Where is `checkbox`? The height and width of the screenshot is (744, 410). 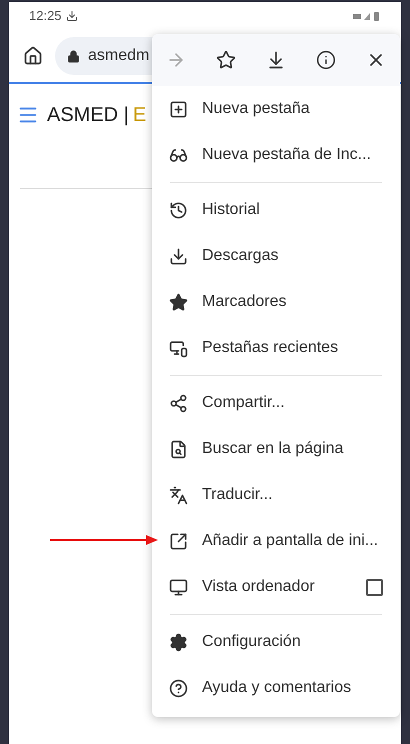
checkbox is located at coordinates (374, 587).